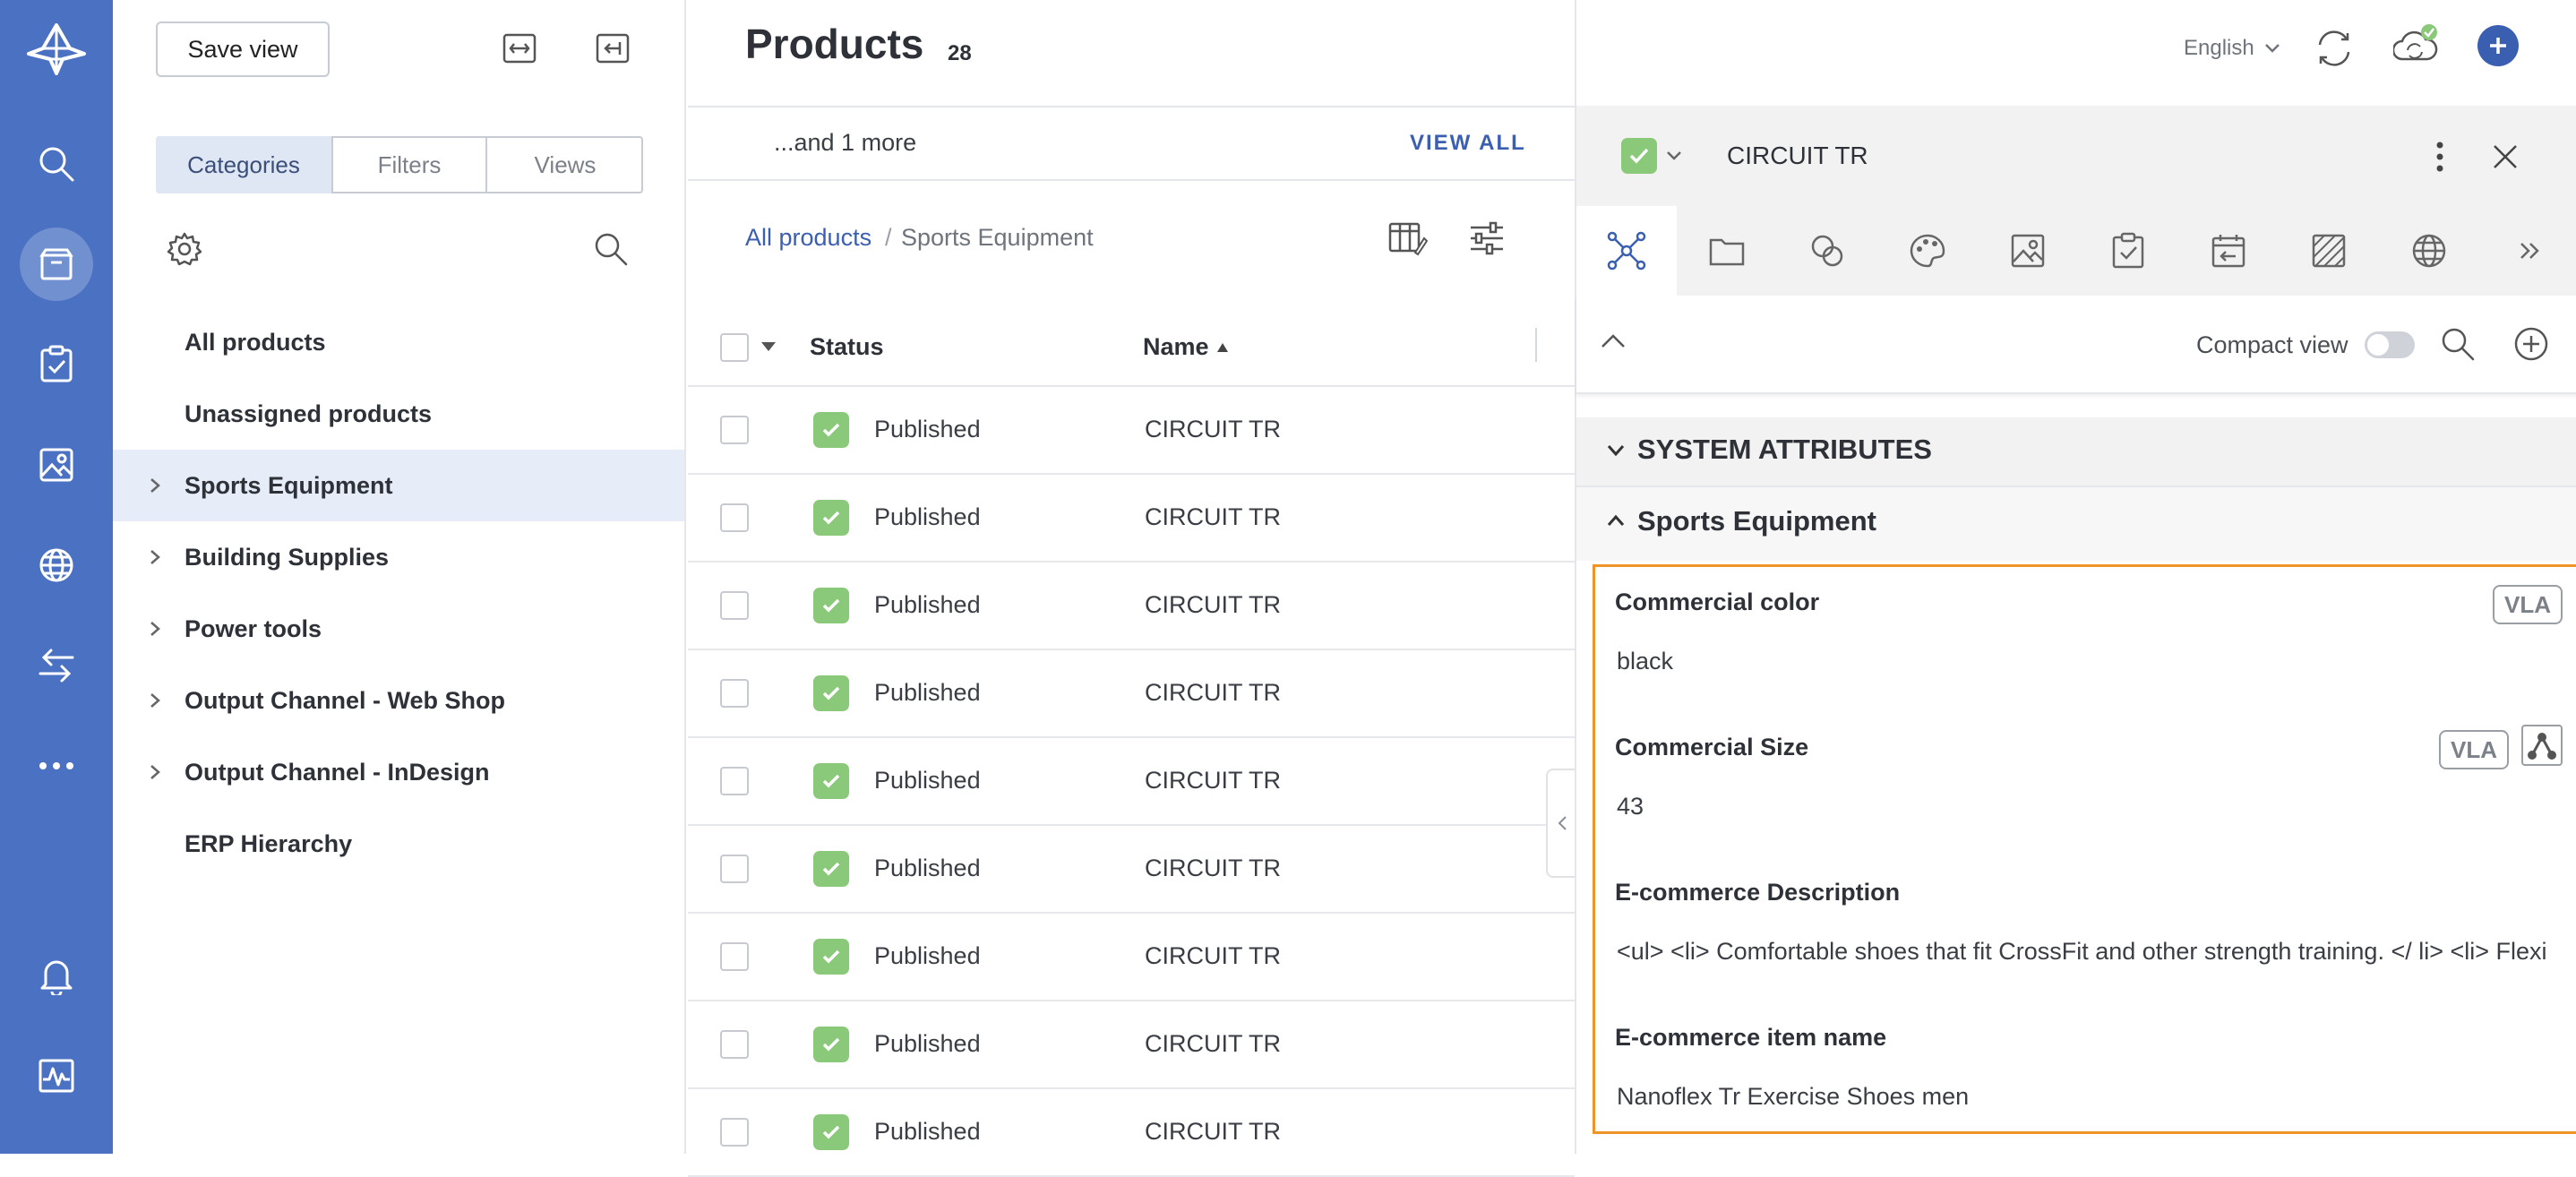  What do you see at coordinates (2429, 251) in the screenshot?
I see `tab-globe` at bounding box center [2429, 251].